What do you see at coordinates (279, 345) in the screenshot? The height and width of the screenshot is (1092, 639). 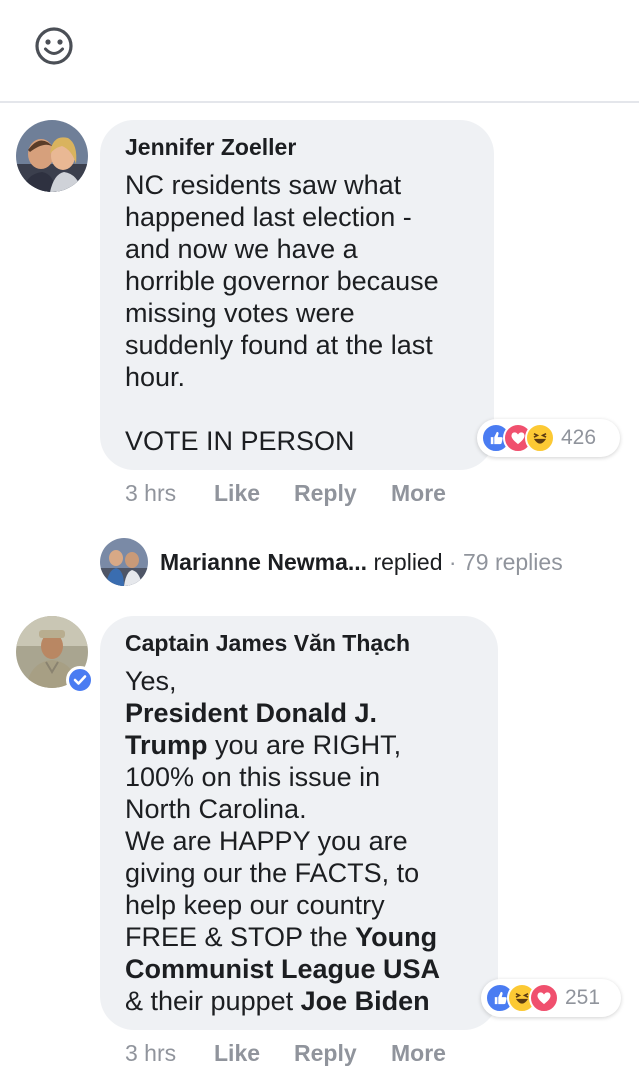 I see `comment-line: suddenly found at the last` at bounding box center [279, 345].